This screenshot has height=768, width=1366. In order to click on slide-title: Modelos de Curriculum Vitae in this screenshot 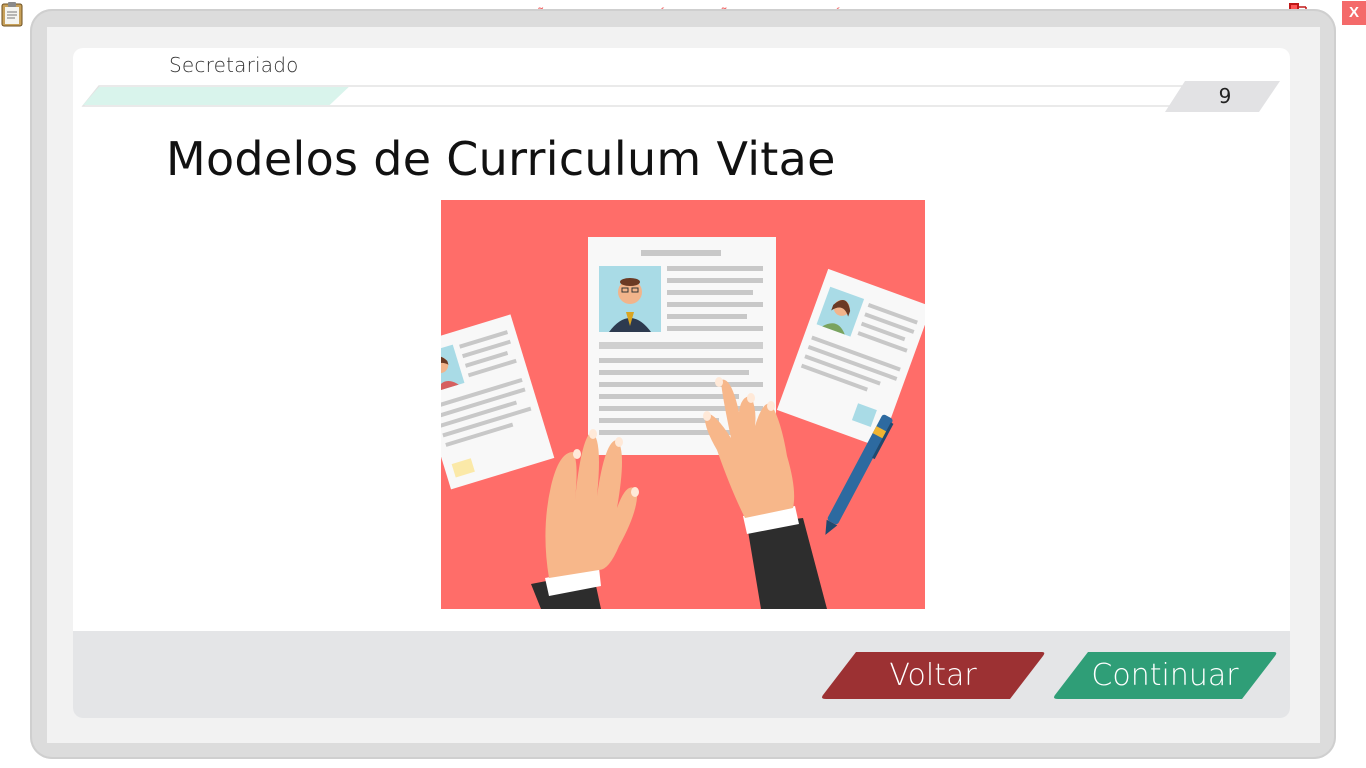, I will do `click(501, 159)`.